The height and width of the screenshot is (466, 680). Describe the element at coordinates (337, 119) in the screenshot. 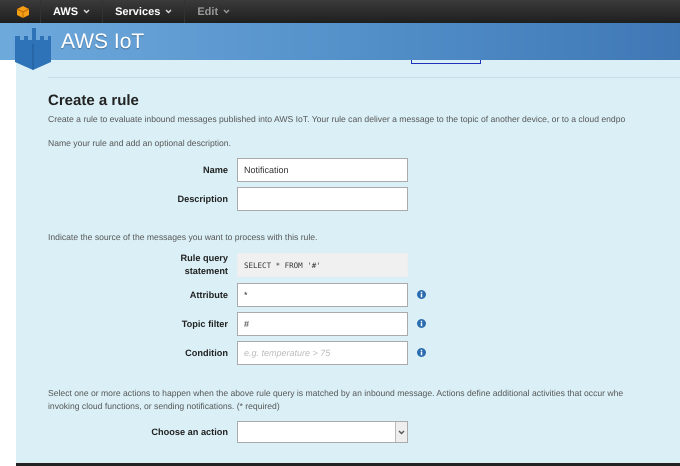

I see `intro-text: Create a rule to evaluate inbound messages published into AWS IoT. Your rule can deliver a message to the topic of another device, or to a cloud endpo` at that location.